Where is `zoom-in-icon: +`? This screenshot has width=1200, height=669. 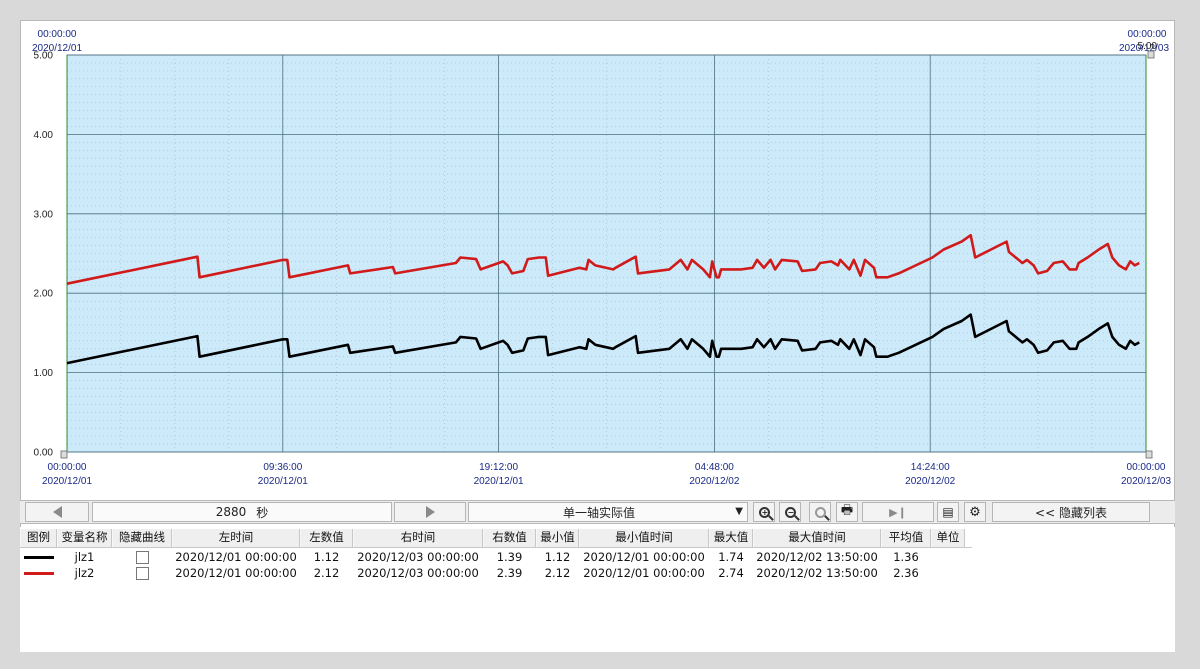 zoom-in-icon: + is located at coordinates (764, 512).